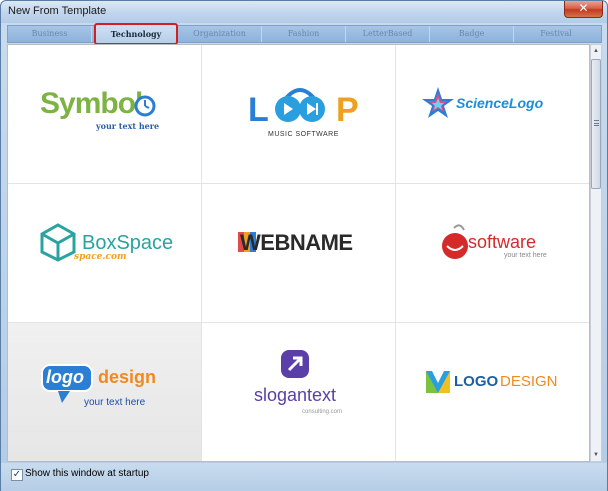  I want to click on clock-icon, so click(145, 106).